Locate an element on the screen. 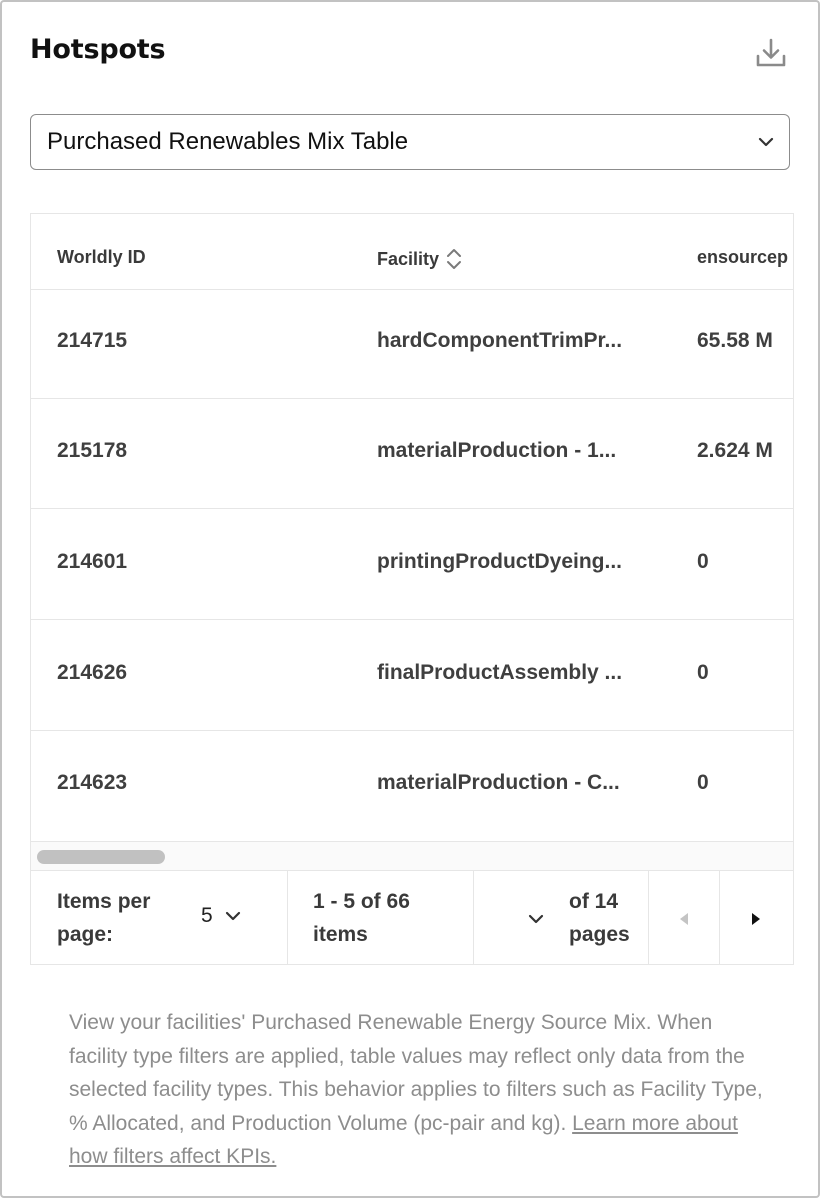  next-page-button is located at coordinates (756, 917).